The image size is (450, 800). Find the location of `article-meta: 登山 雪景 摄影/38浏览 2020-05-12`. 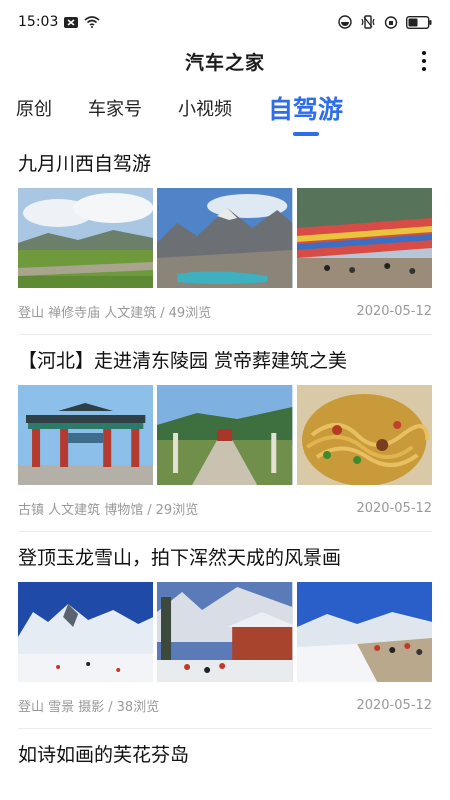

article-meta: 登山 雪景 摄影/38浏览 2020-05-12 is located at coordinates (225, 705).